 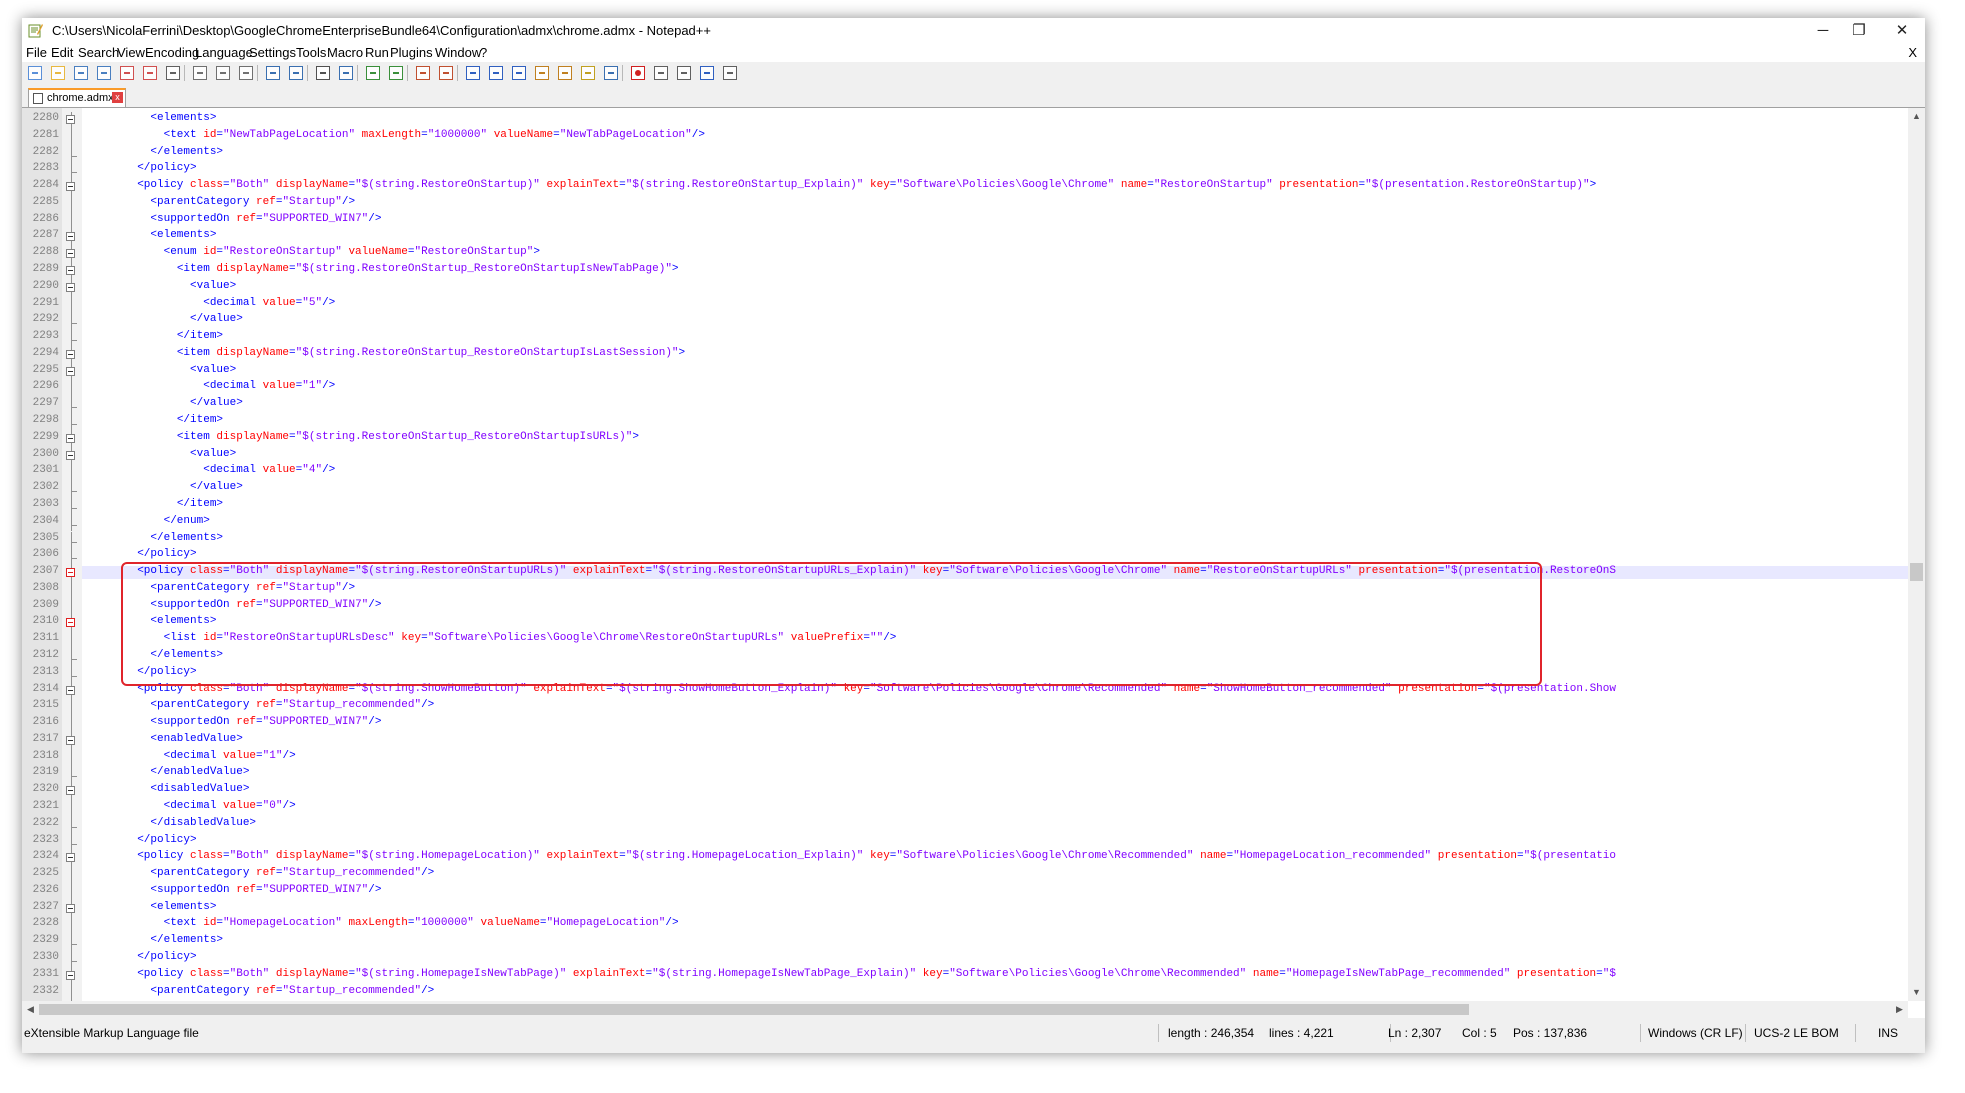 I want to click on save-all-icon, so click(x=104, y=73).